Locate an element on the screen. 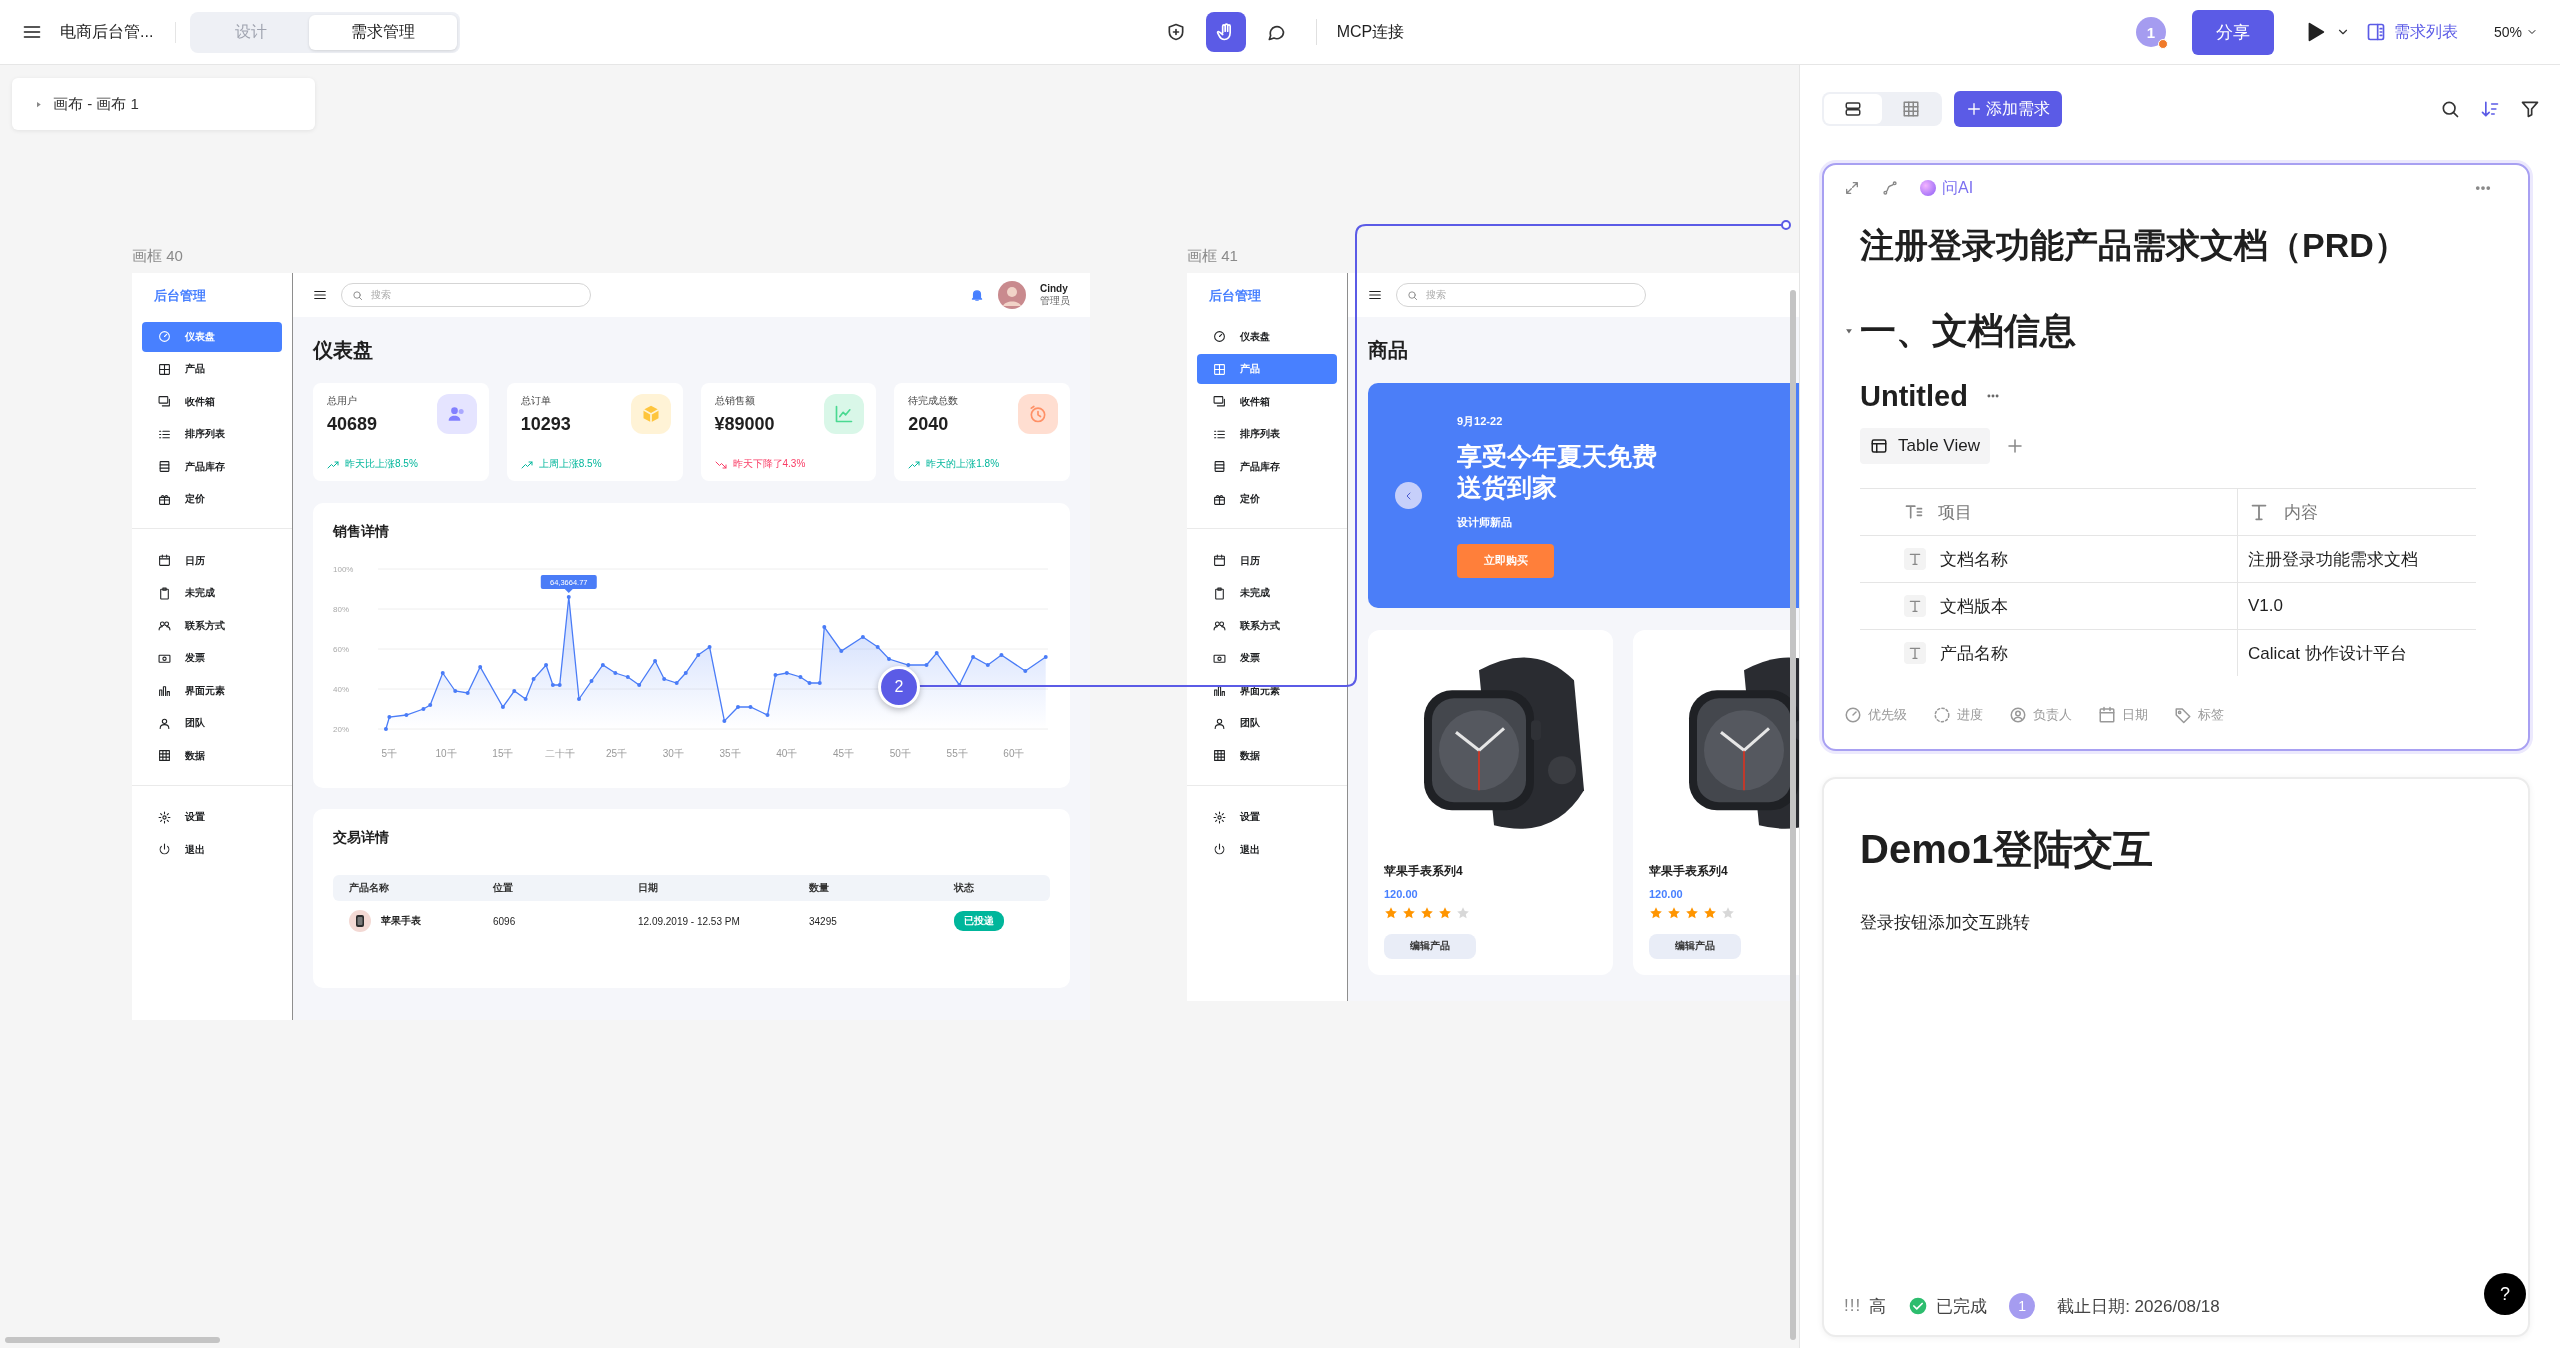 The image size is (2560, 1348). axis-label: 100% is located at coordinates (343, 569).